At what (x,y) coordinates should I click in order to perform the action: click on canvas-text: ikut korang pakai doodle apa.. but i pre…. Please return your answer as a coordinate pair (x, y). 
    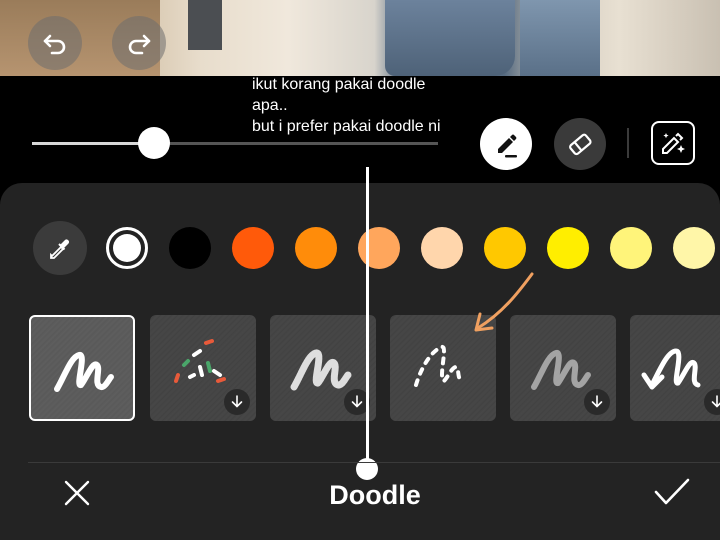
    Looking at the image, I should click on (372, 105).